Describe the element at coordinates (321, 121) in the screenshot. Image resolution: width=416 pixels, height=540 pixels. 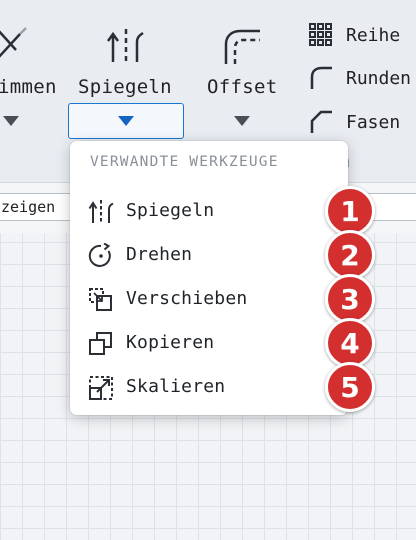
I see `chamfer-icon` at that location.